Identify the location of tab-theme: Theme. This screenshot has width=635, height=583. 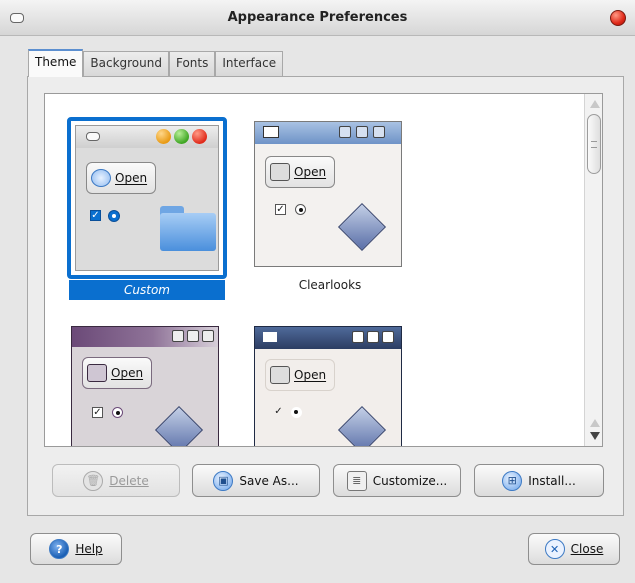
(56, 63).